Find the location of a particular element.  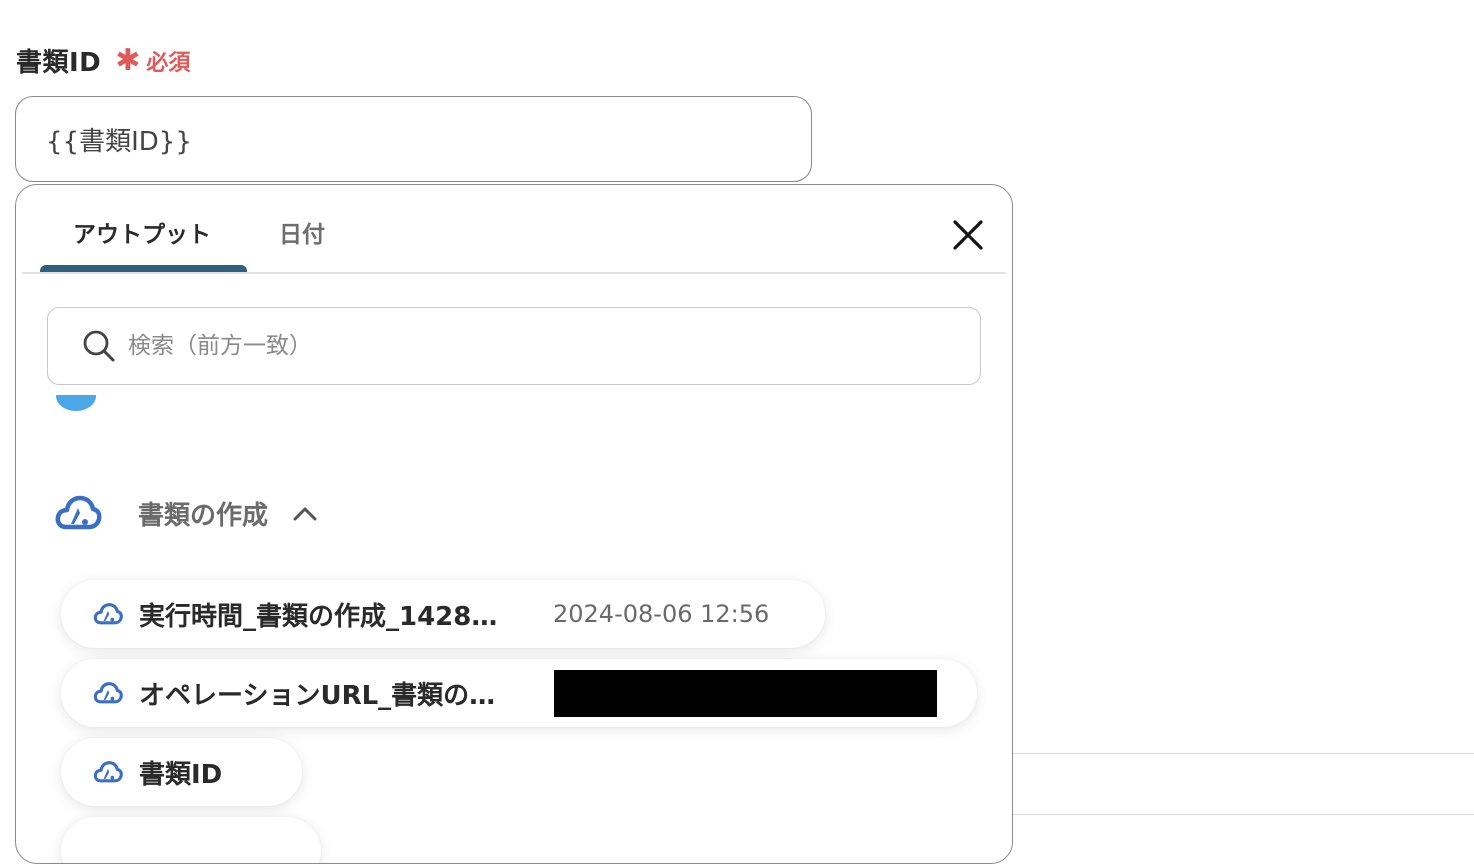

output-chip-document-id: 書類ID is located at coordinates (181, 772).